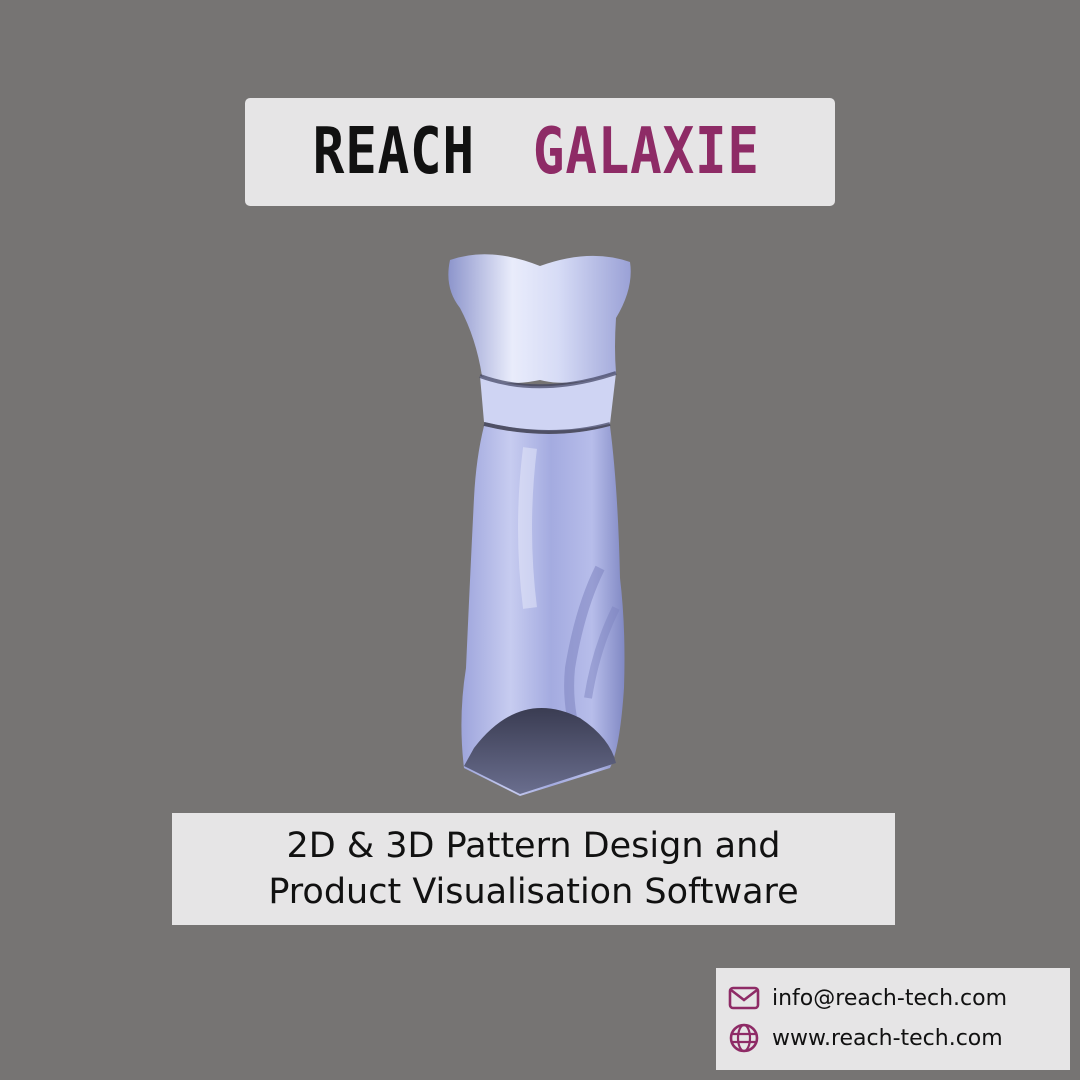 The width and height of the screenshot is (1080, 1080). I want to click on contact-panel: info@reach-tech.com www.reach-tech.com, so click(893, 1019).